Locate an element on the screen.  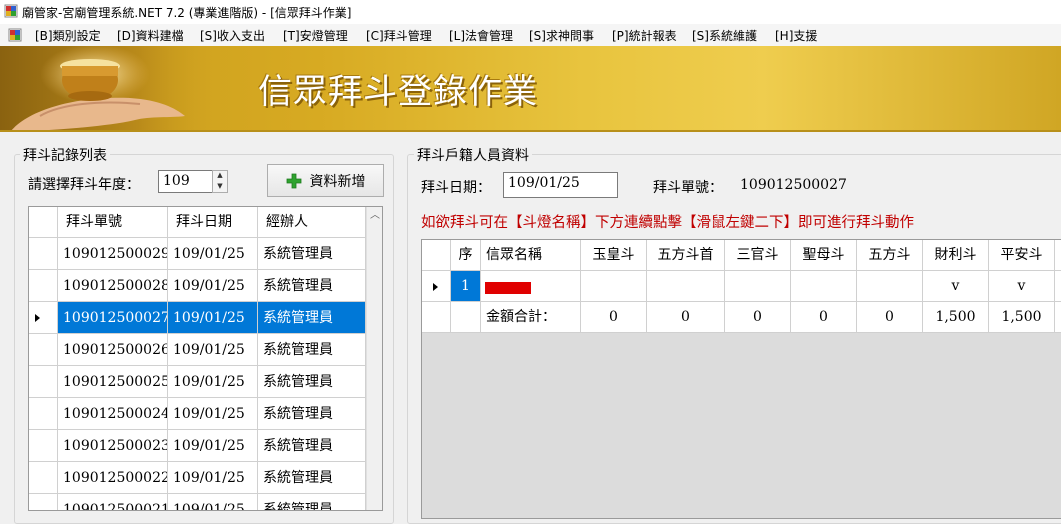
table-cell-order-no: 109012500024 is located at coordinates (113, 414).